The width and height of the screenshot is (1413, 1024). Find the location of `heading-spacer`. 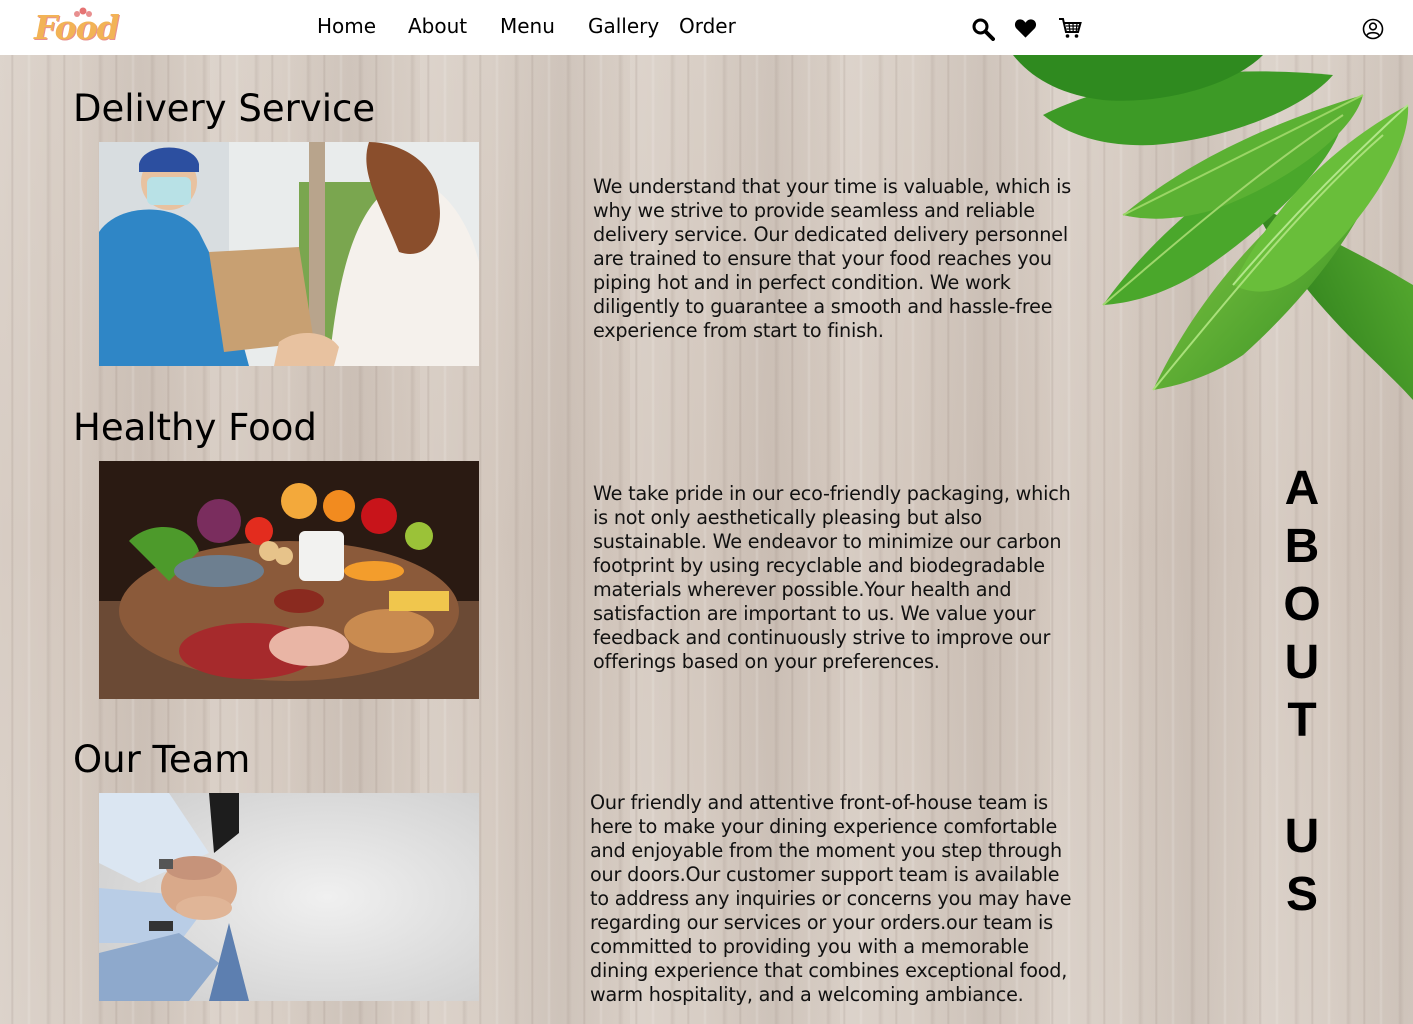

heading-spacer is located at coordinates (1302, 779).